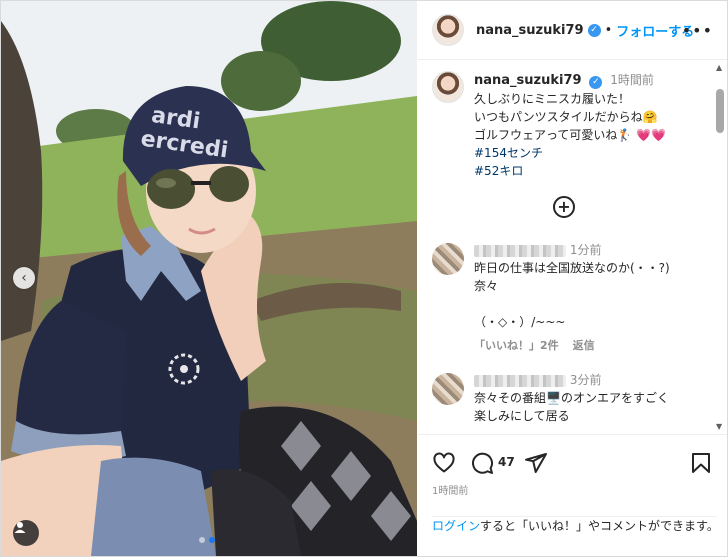 The image size is (728, 557). Describe the element at coordinates (20, 527) in the screenshot. I see `user-tag-icon` at that location.